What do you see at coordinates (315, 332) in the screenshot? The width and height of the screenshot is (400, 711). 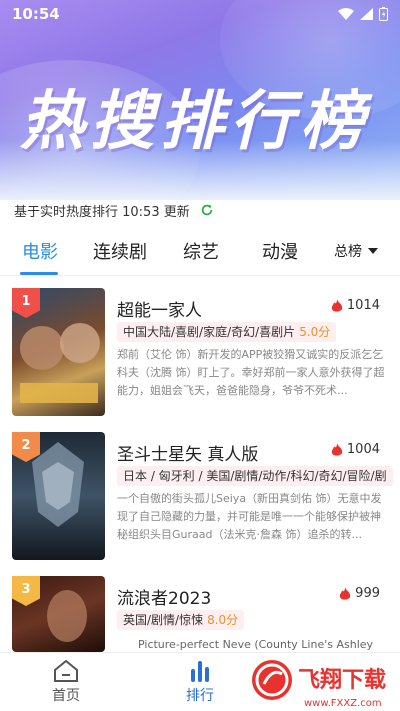 I see `score: 5.0分` at bounding box center [315, 332].